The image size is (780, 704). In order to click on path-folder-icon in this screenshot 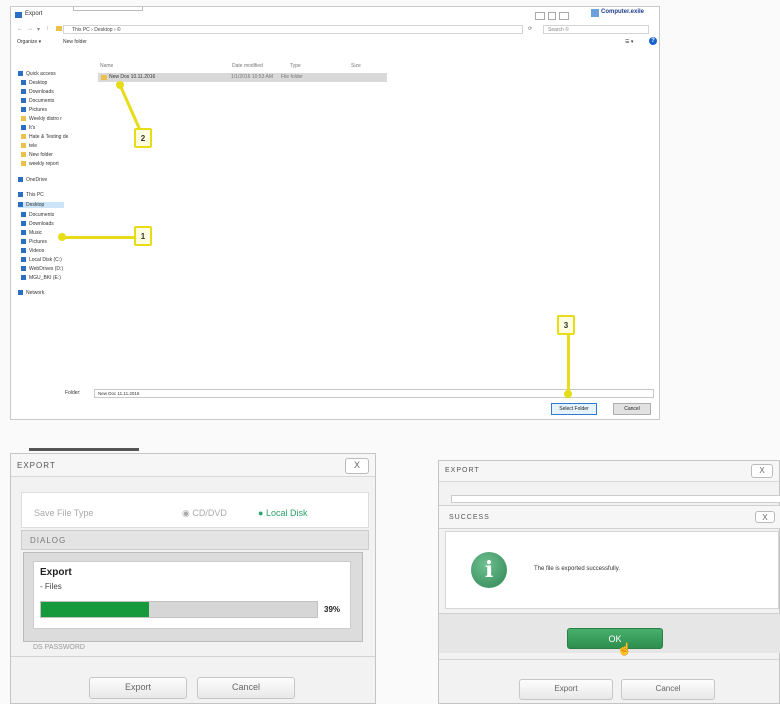, I will do `click(59, 28)`.